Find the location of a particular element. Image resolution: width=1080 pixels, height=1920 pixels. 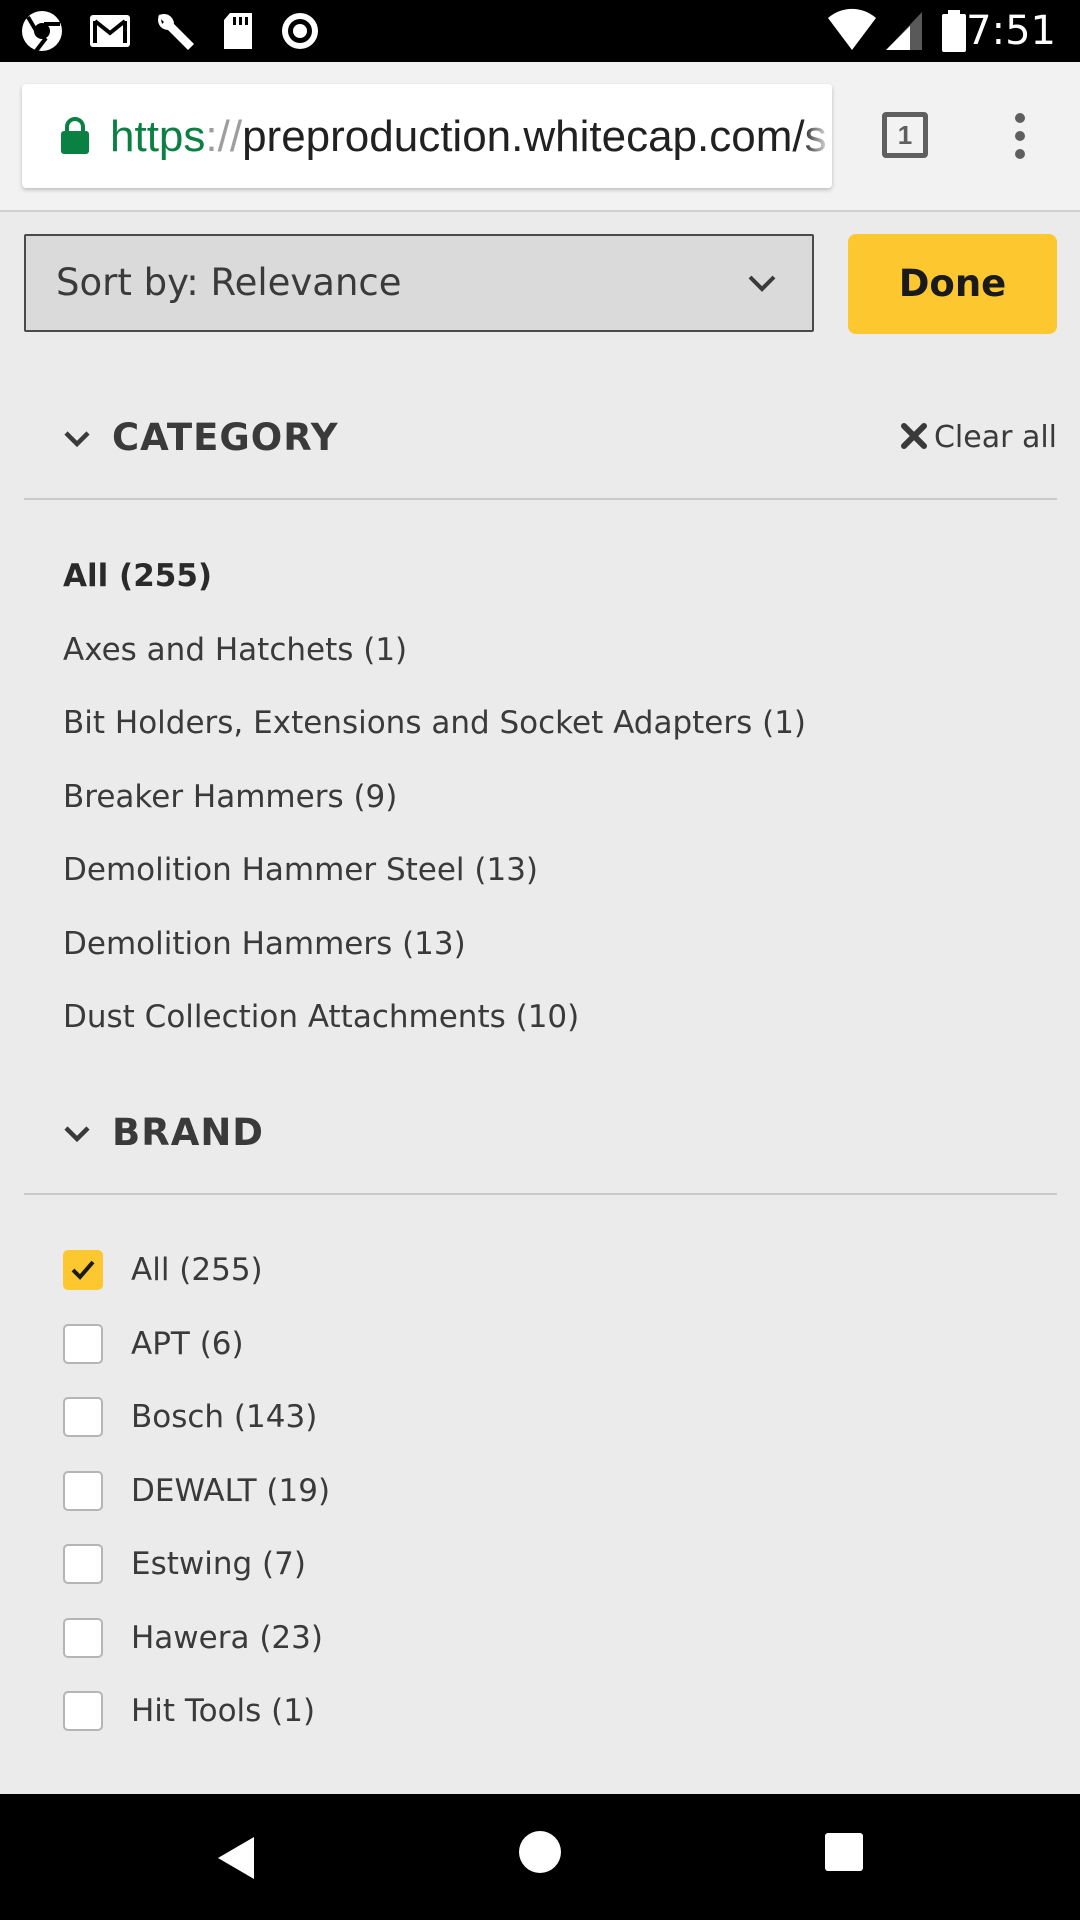

signal-icon is located at coordinates (904, 31).